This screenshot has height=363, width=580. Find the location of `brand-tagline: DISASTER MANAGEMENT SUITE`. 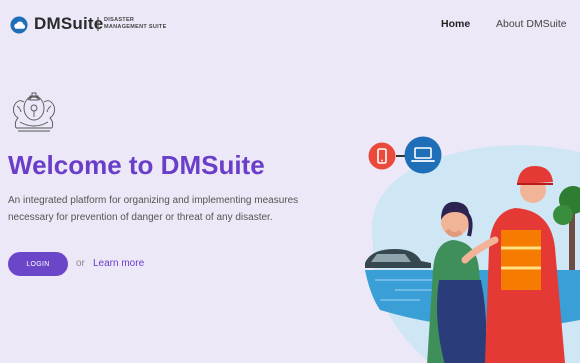

brand-tagline: DISASTER MANAGEMENT SUITE is located at coordinates (135, 23).